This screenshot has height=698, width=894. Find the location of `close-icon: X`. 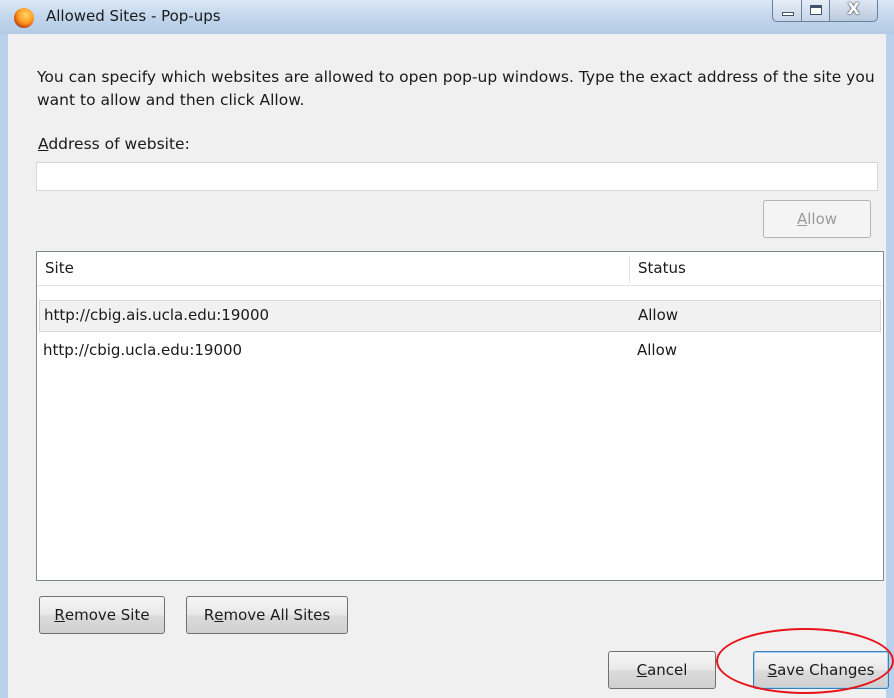

close-icon: X is located at coordinates (853, 9).